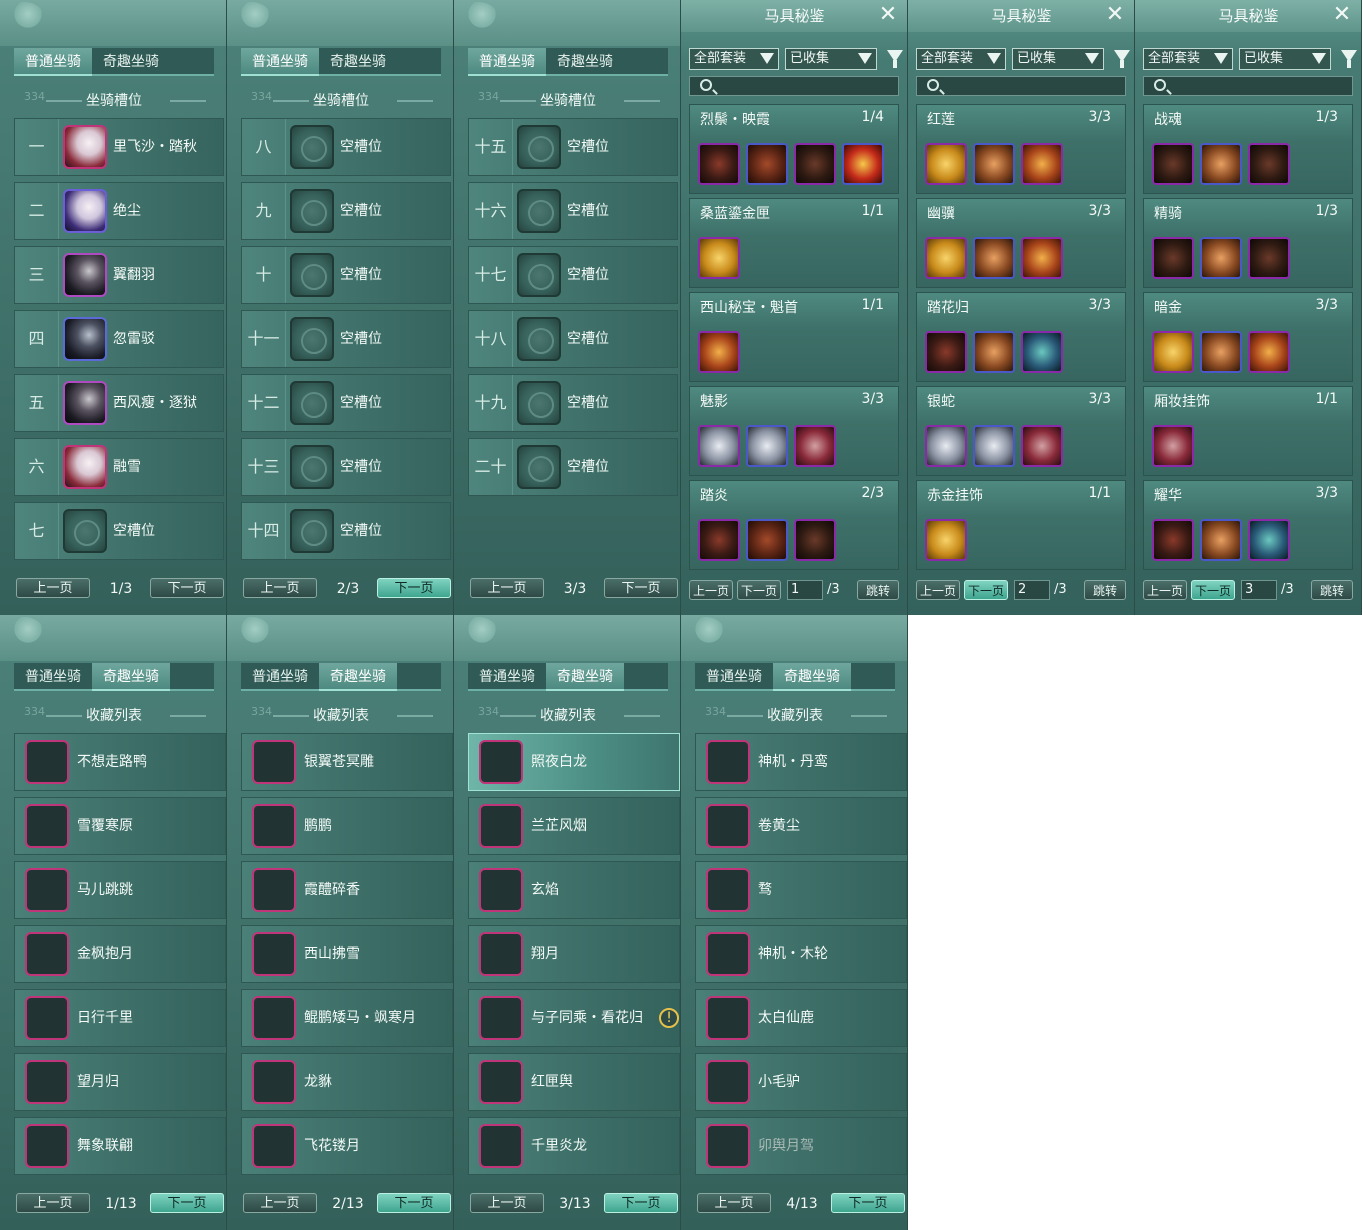 This screenshot has height=1230, width=1363. I want to click on collection-item: 银翼苍冥雕, so click(347, 762).